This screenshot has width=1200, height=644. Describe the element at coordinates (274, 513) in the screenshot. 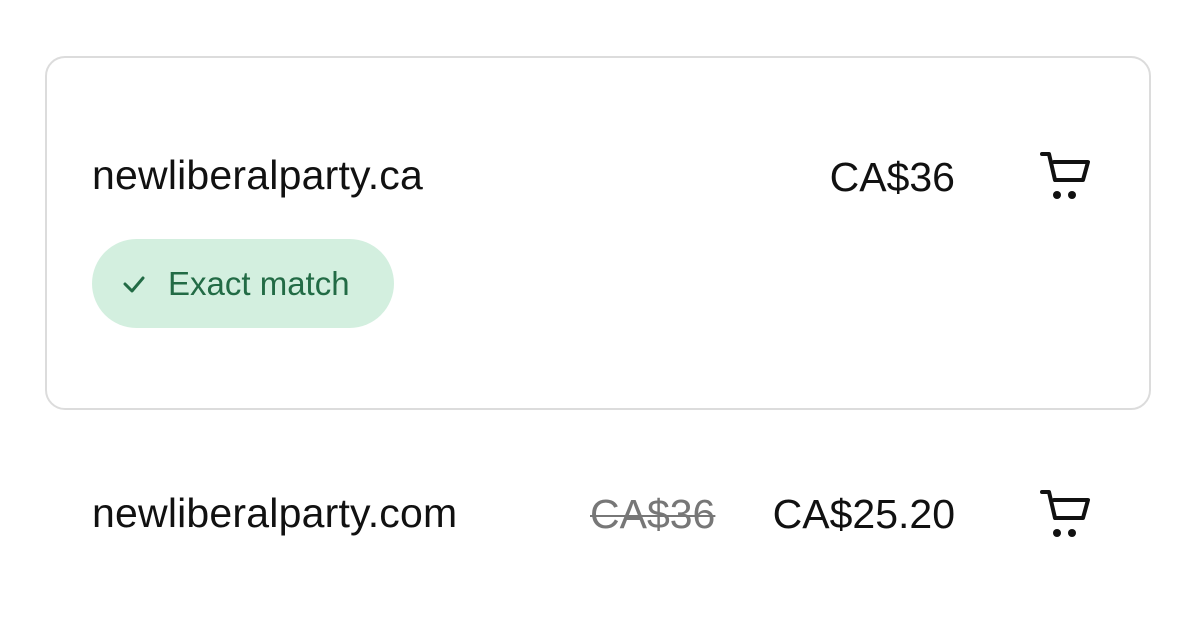

I see `result-domain-2: newliberalparty.com` at that location.